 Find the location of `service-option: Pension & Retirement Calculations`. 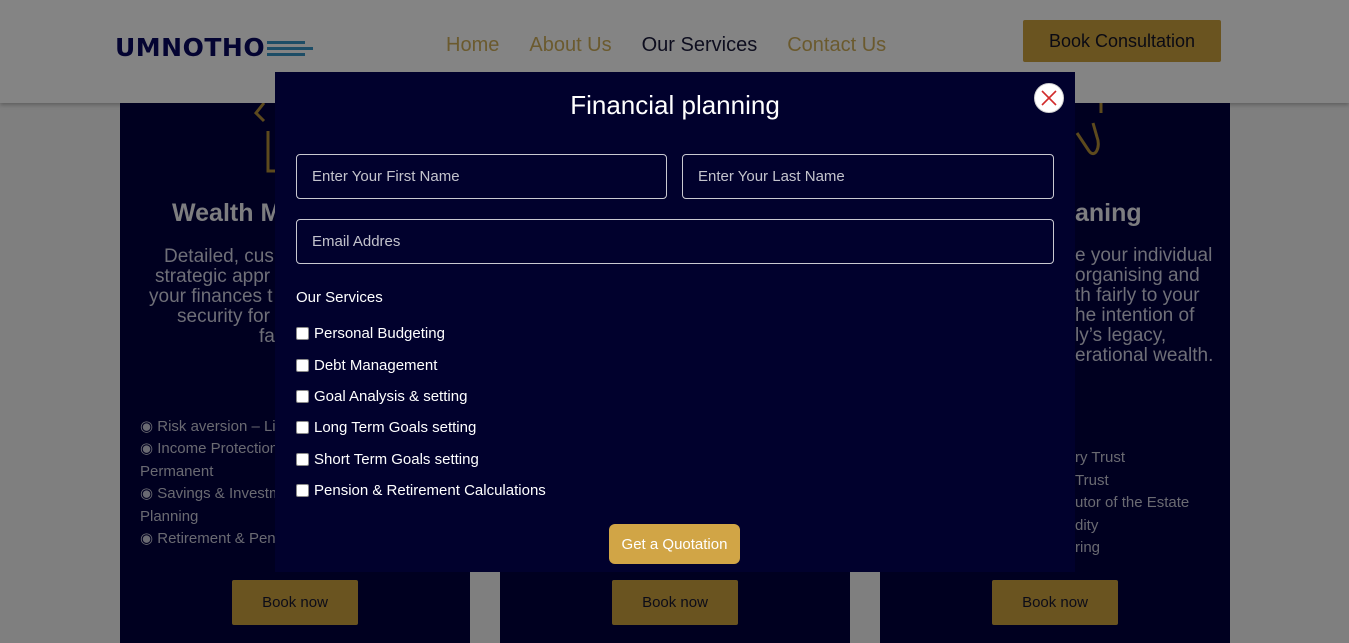

service-option: Pension & Retirement Calculations is located at coordinates (421, 490).